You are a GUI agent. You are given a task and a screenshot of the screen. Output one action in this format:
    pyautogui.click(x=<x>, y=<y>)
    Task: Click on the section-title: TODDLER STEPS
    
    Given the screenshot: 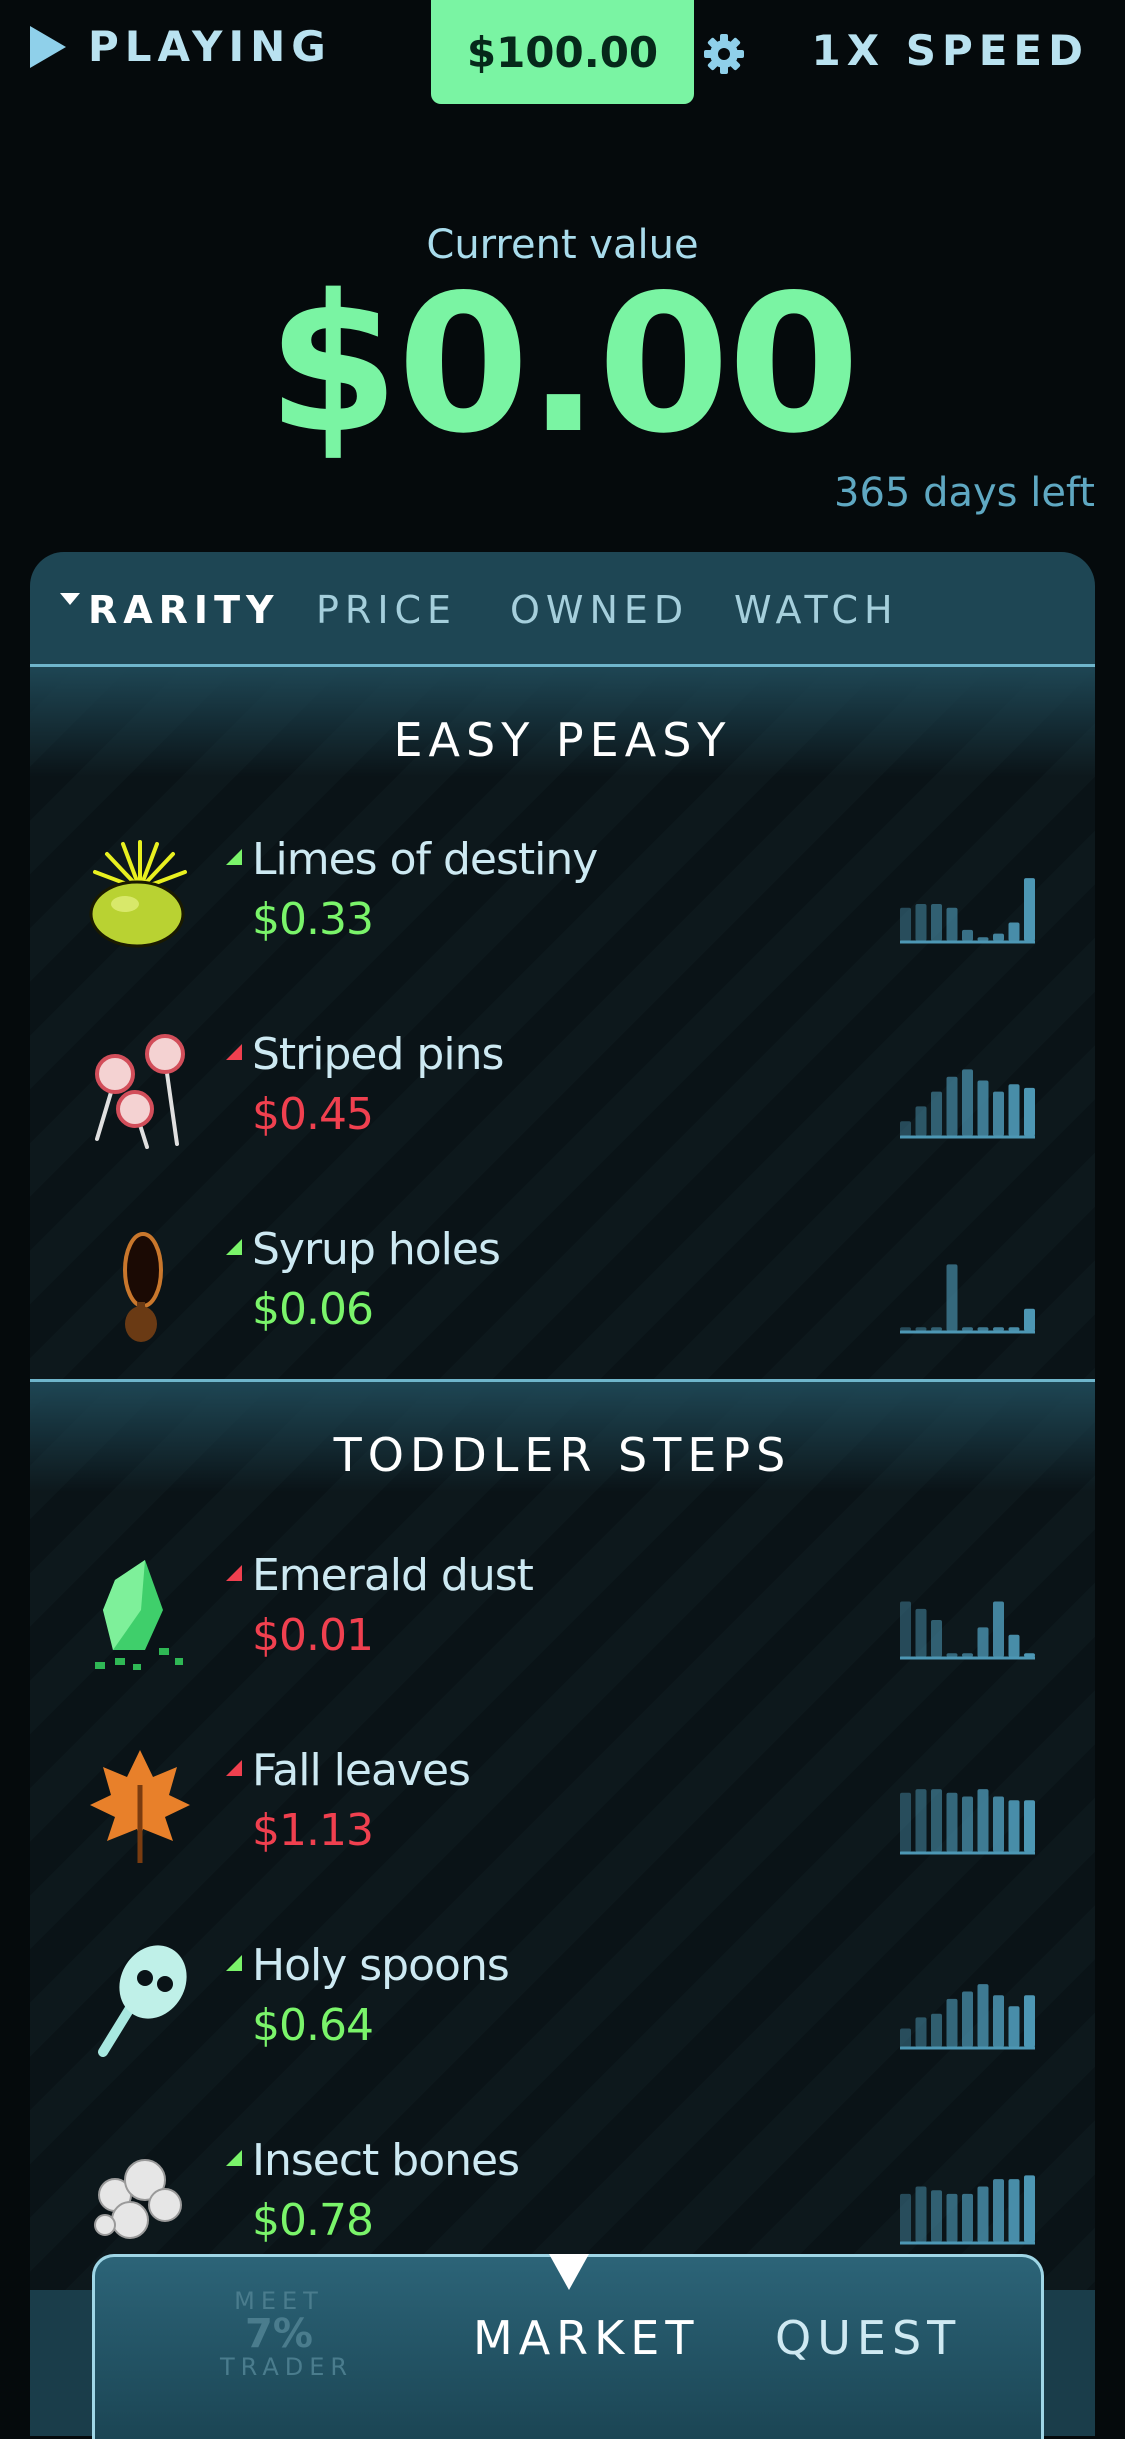 What is the action you would take?
    pyautogui.click(x=562, y=1455)
    